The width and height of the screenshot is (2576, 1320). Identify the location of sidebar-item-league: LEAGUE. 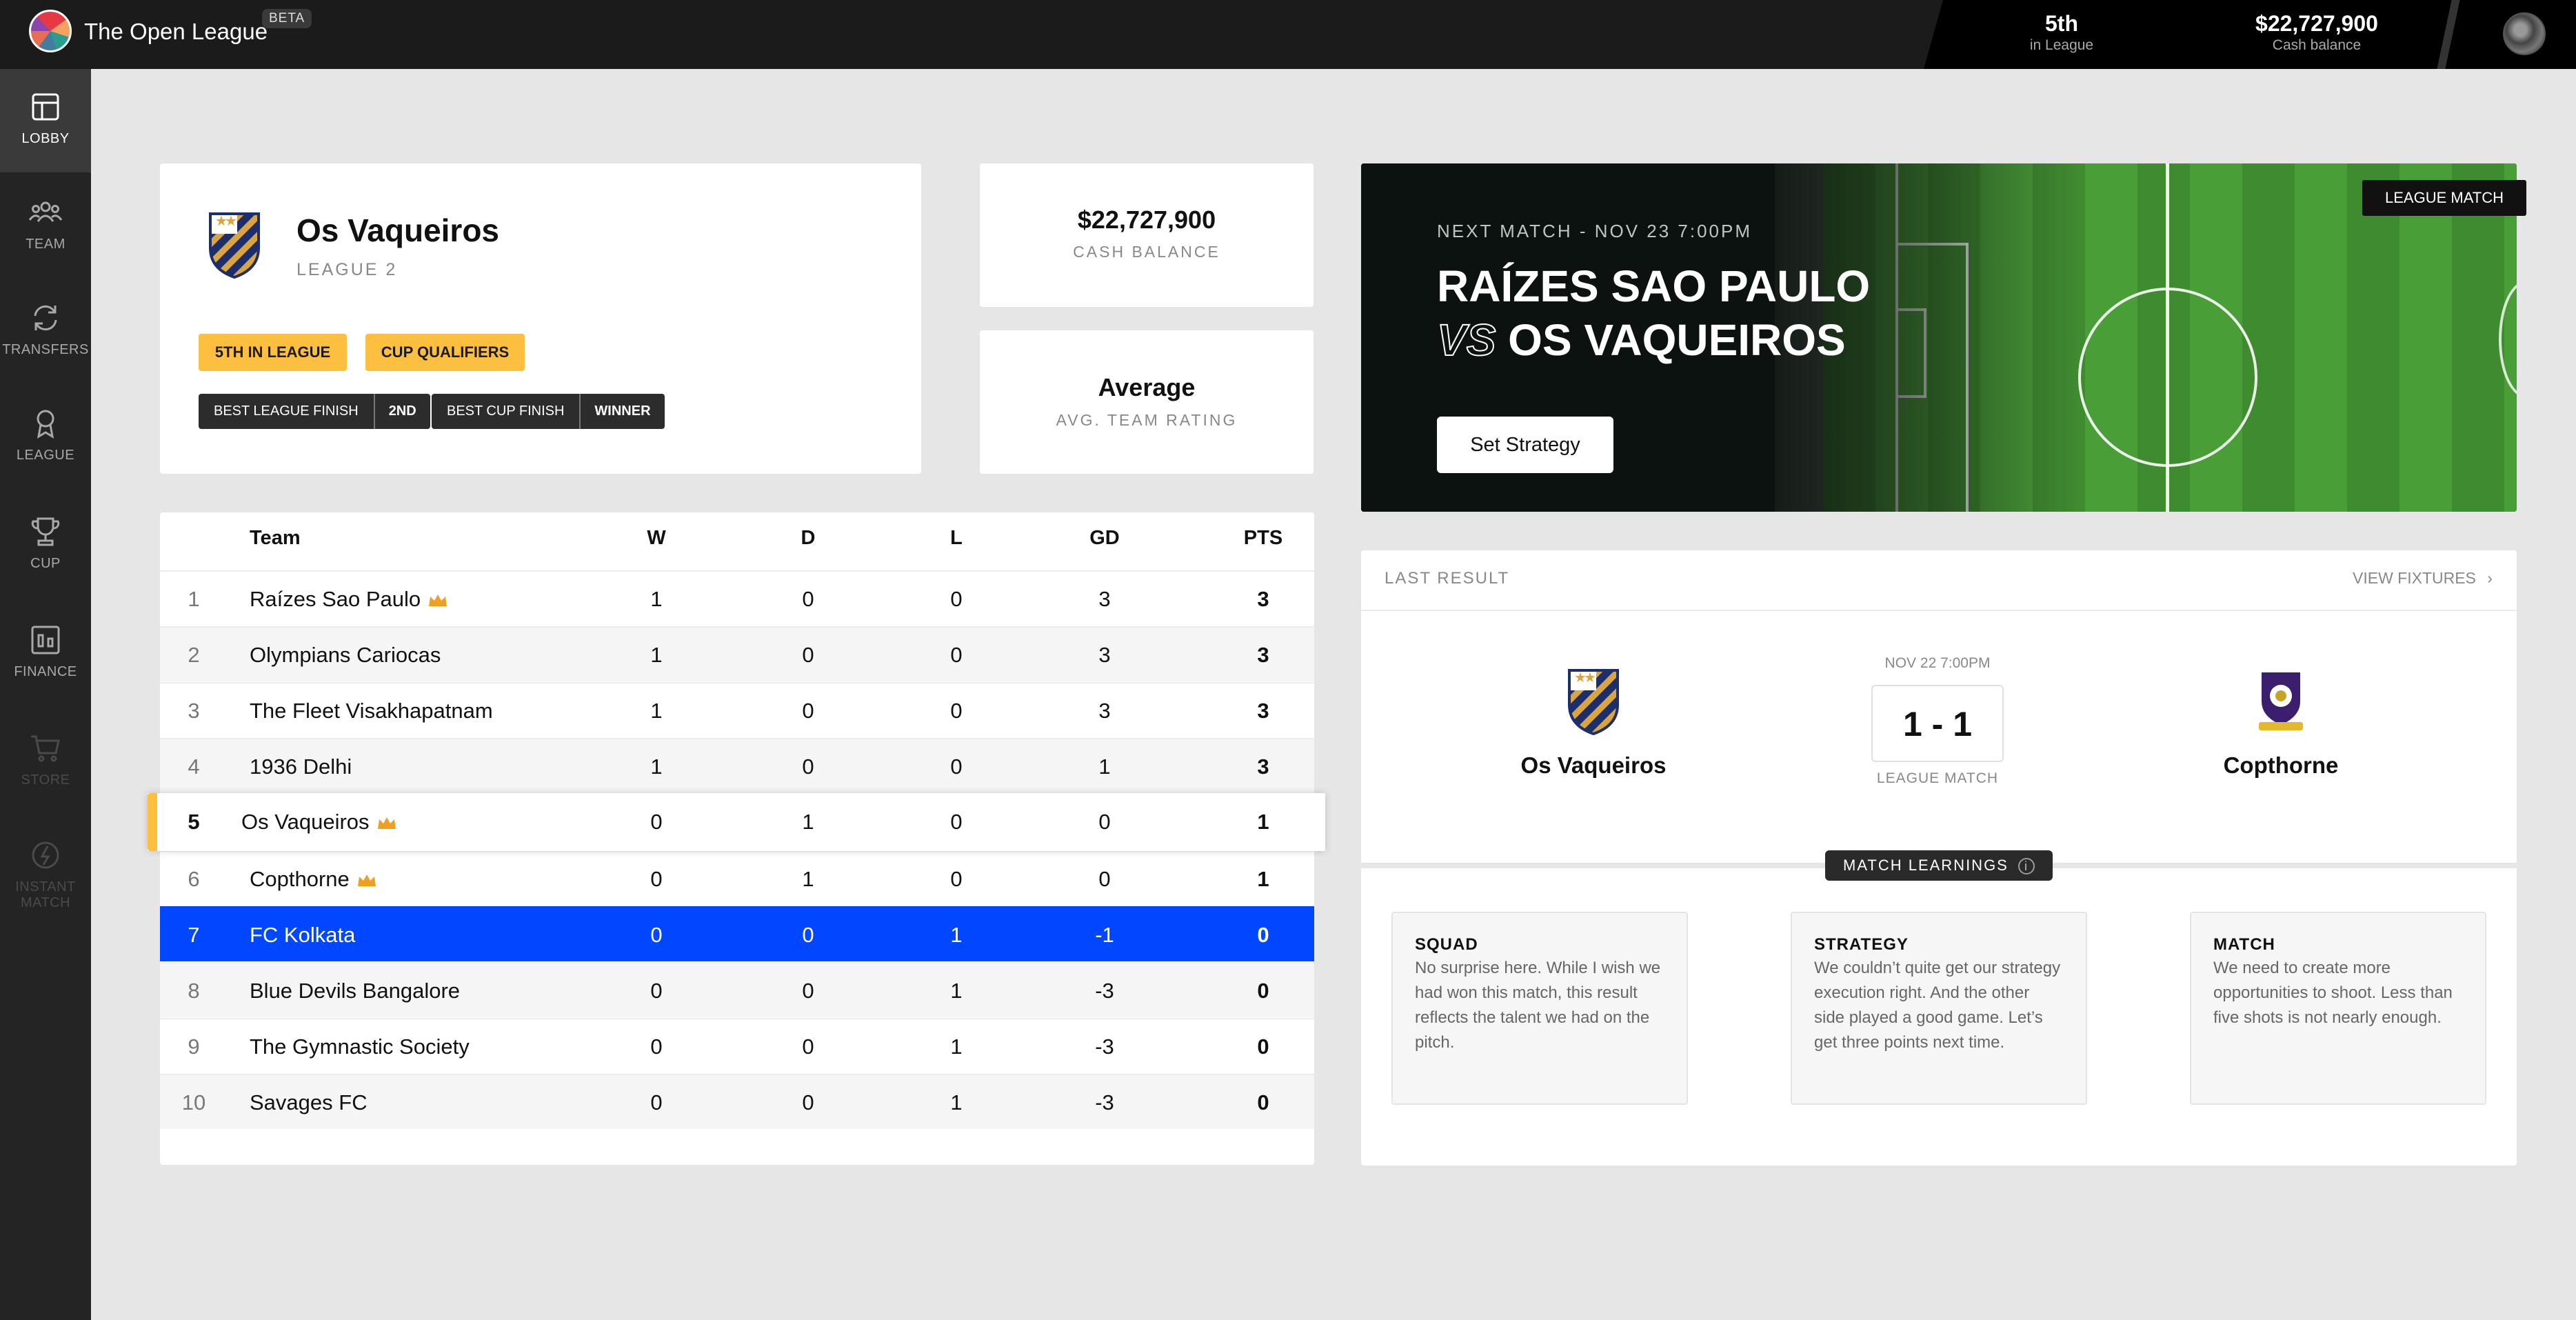
(45, 438).